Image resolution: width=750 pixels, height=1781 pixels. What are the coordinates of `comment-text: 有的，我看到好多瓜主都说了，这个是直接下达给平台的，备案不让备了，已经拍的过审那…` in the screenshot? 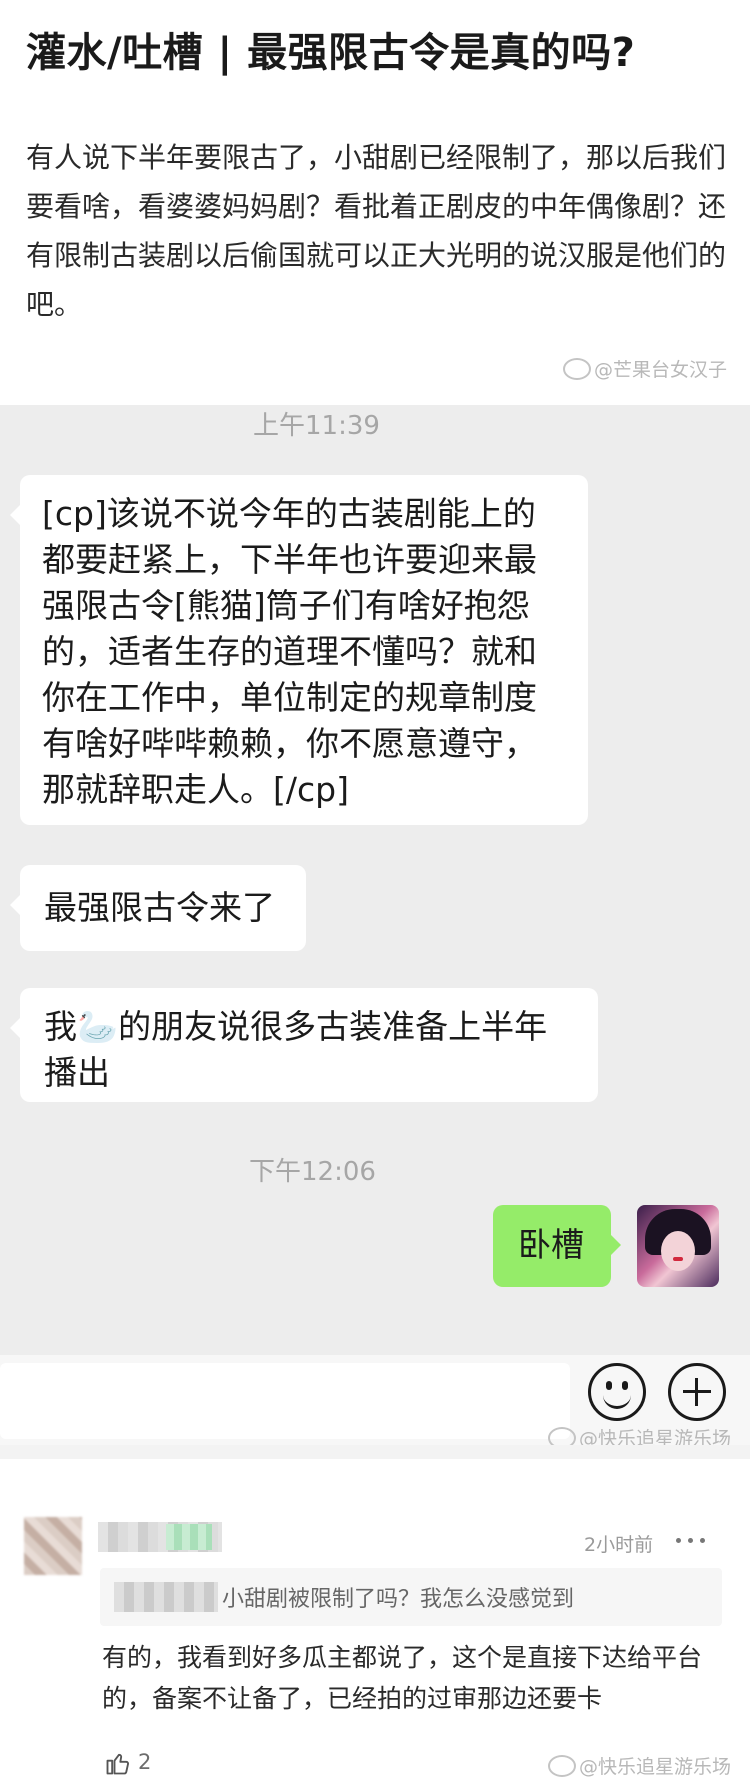 It's located at (402, 1678).